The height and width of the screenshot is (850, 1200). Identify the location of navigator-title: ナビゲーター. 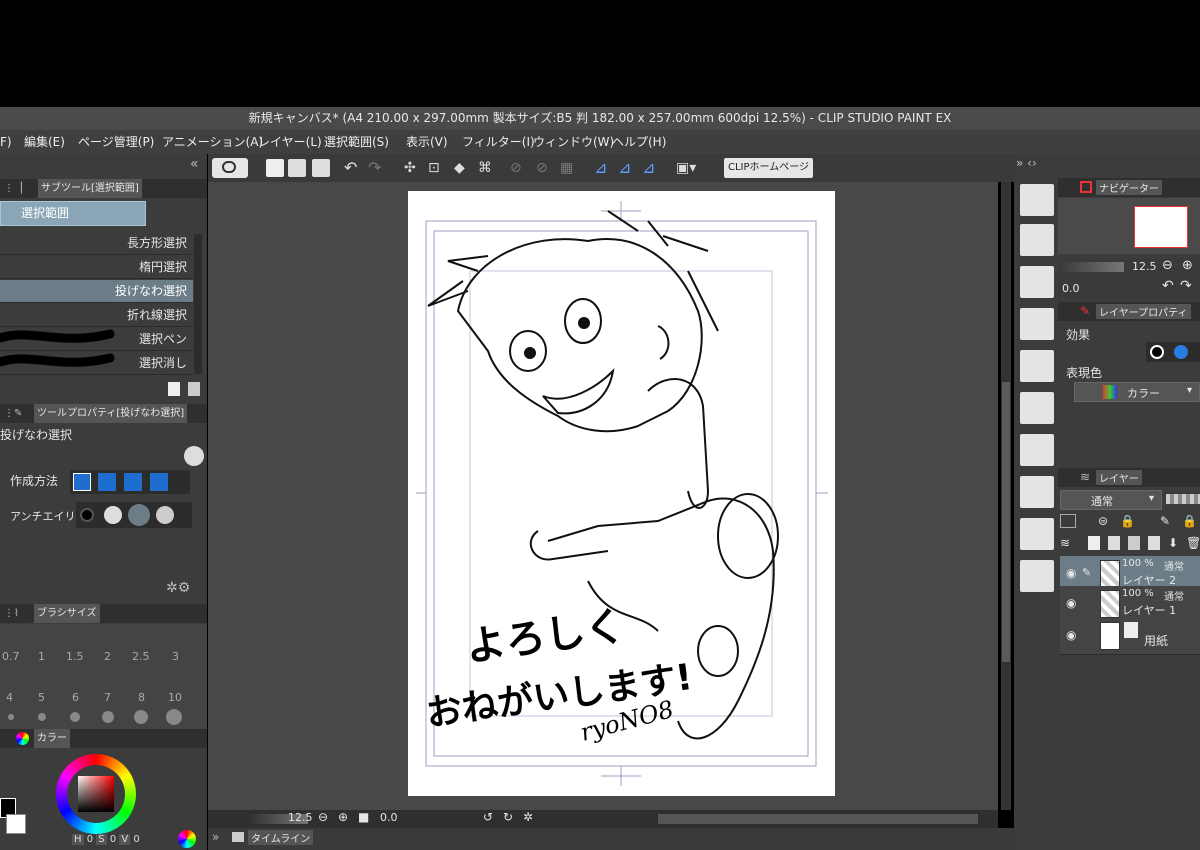
(1129, 187).